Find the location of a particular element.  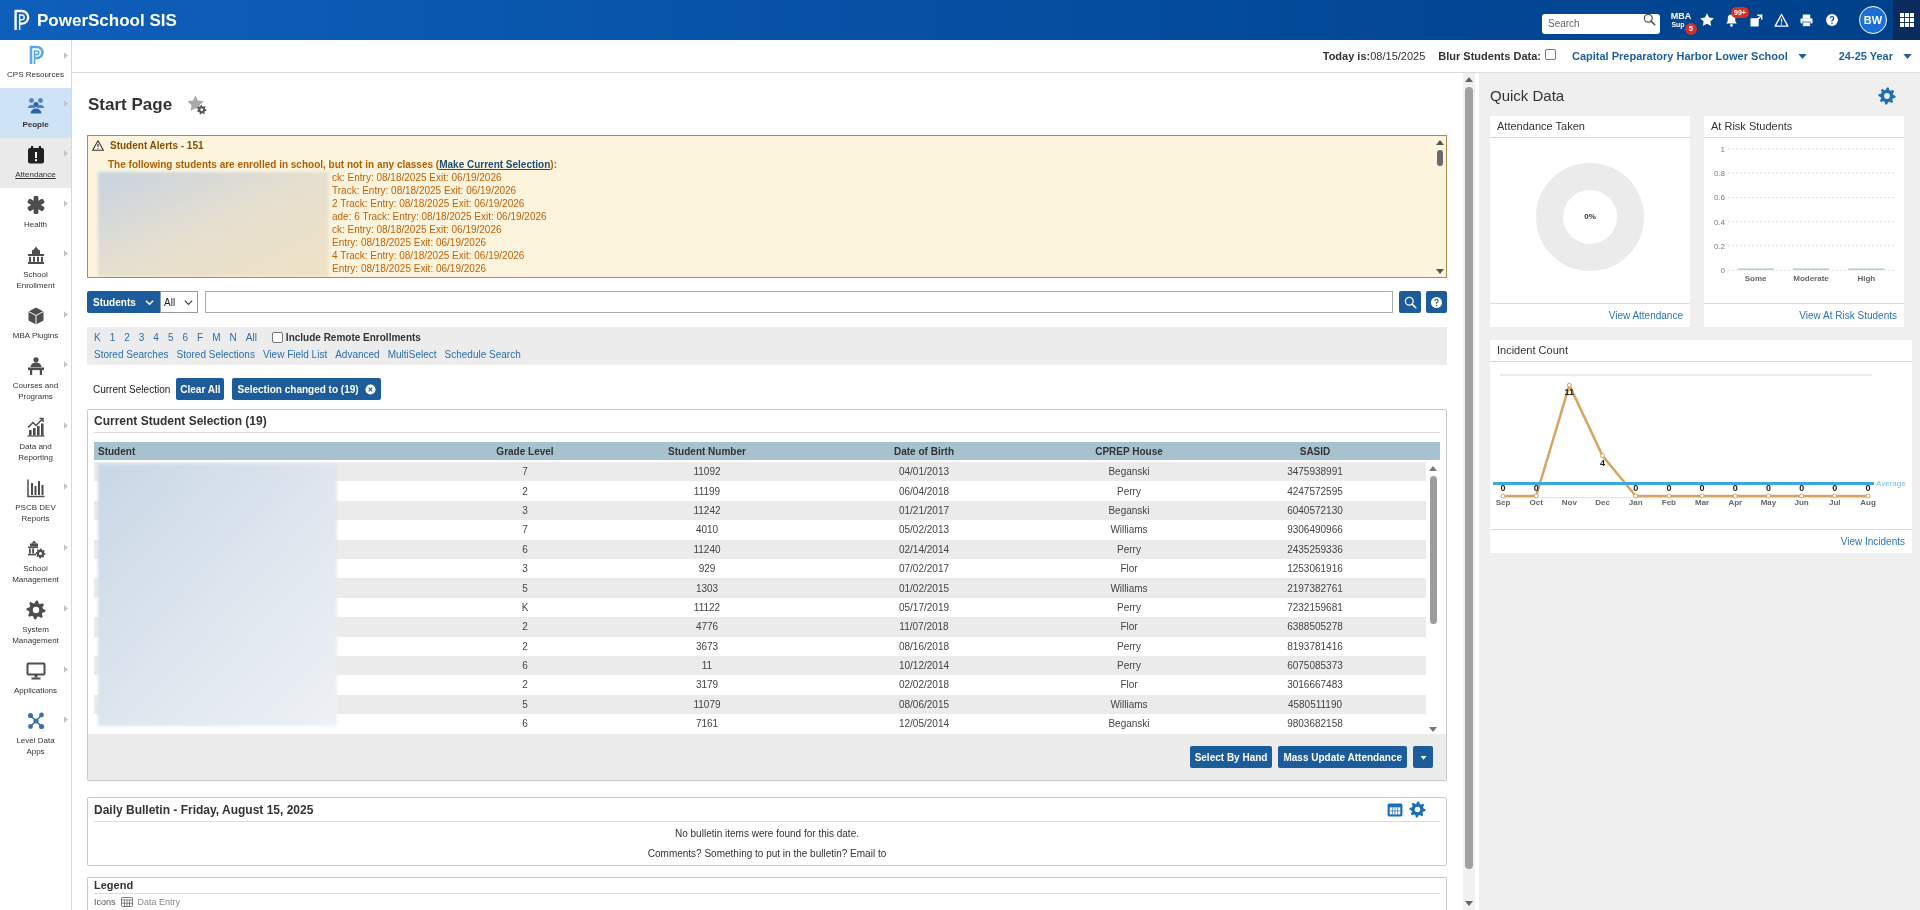

sidebar-item: People is located at coordinates (35, 113).